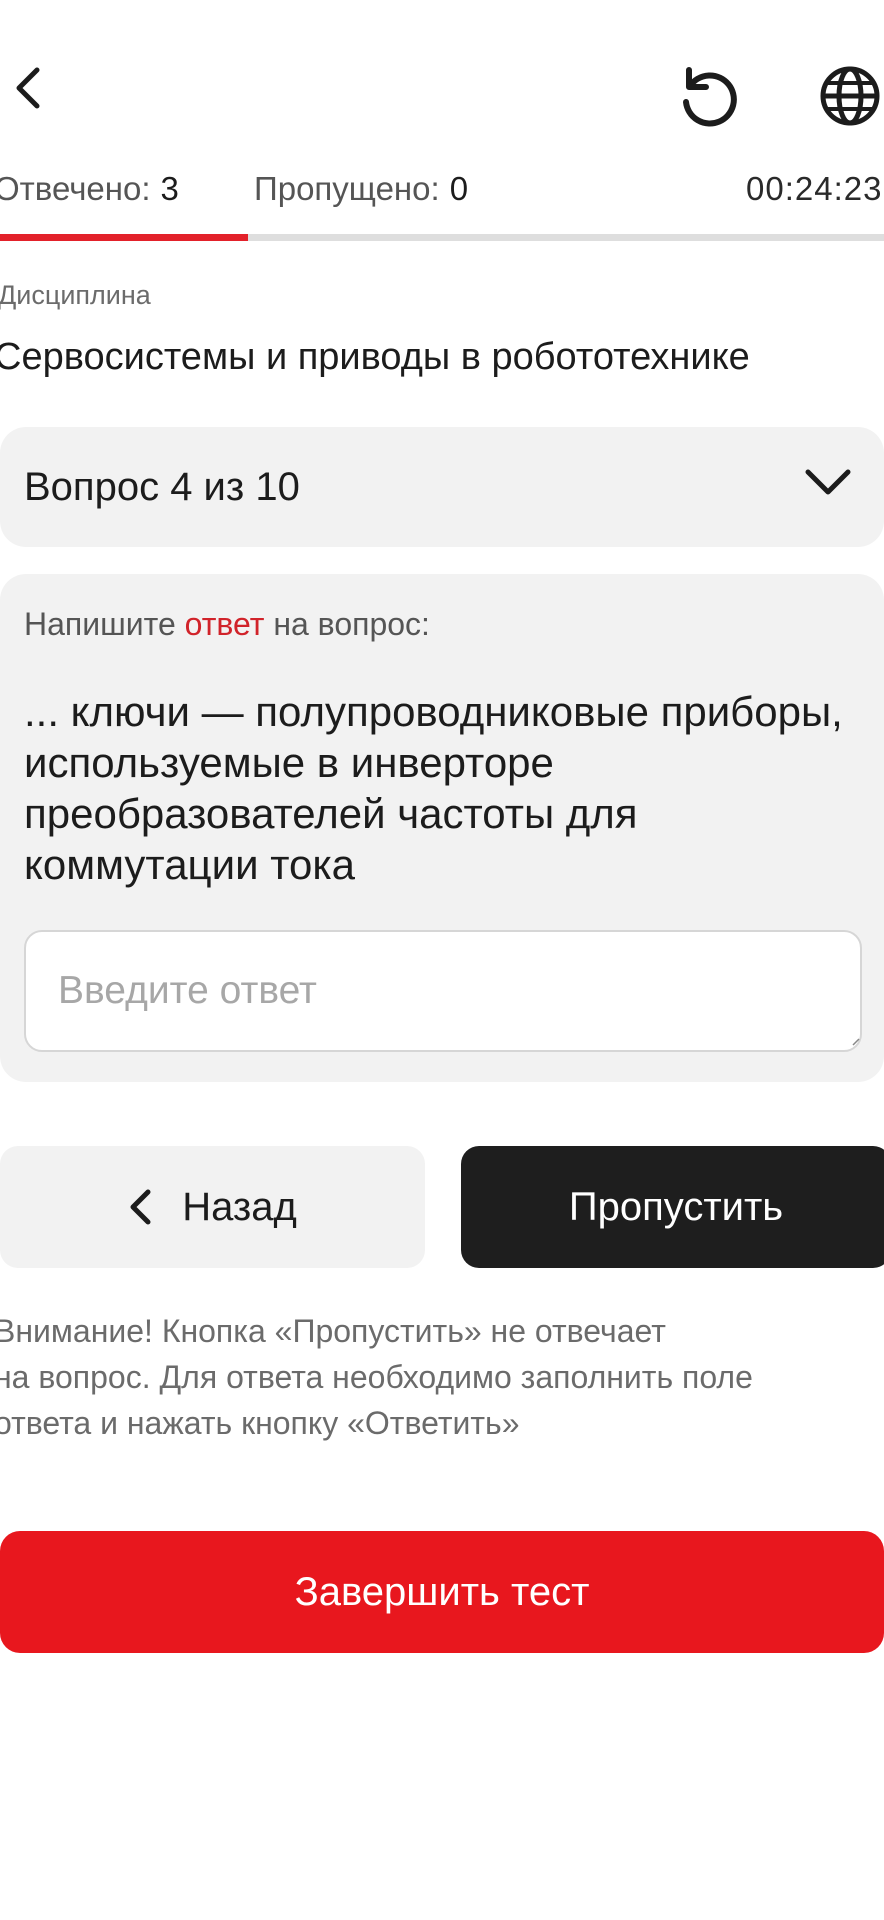 Image resolution: width=884 pixels, height=1920 pixels. I want to click on question-counter: Вопрос 4 из 10, so click(162, 487).